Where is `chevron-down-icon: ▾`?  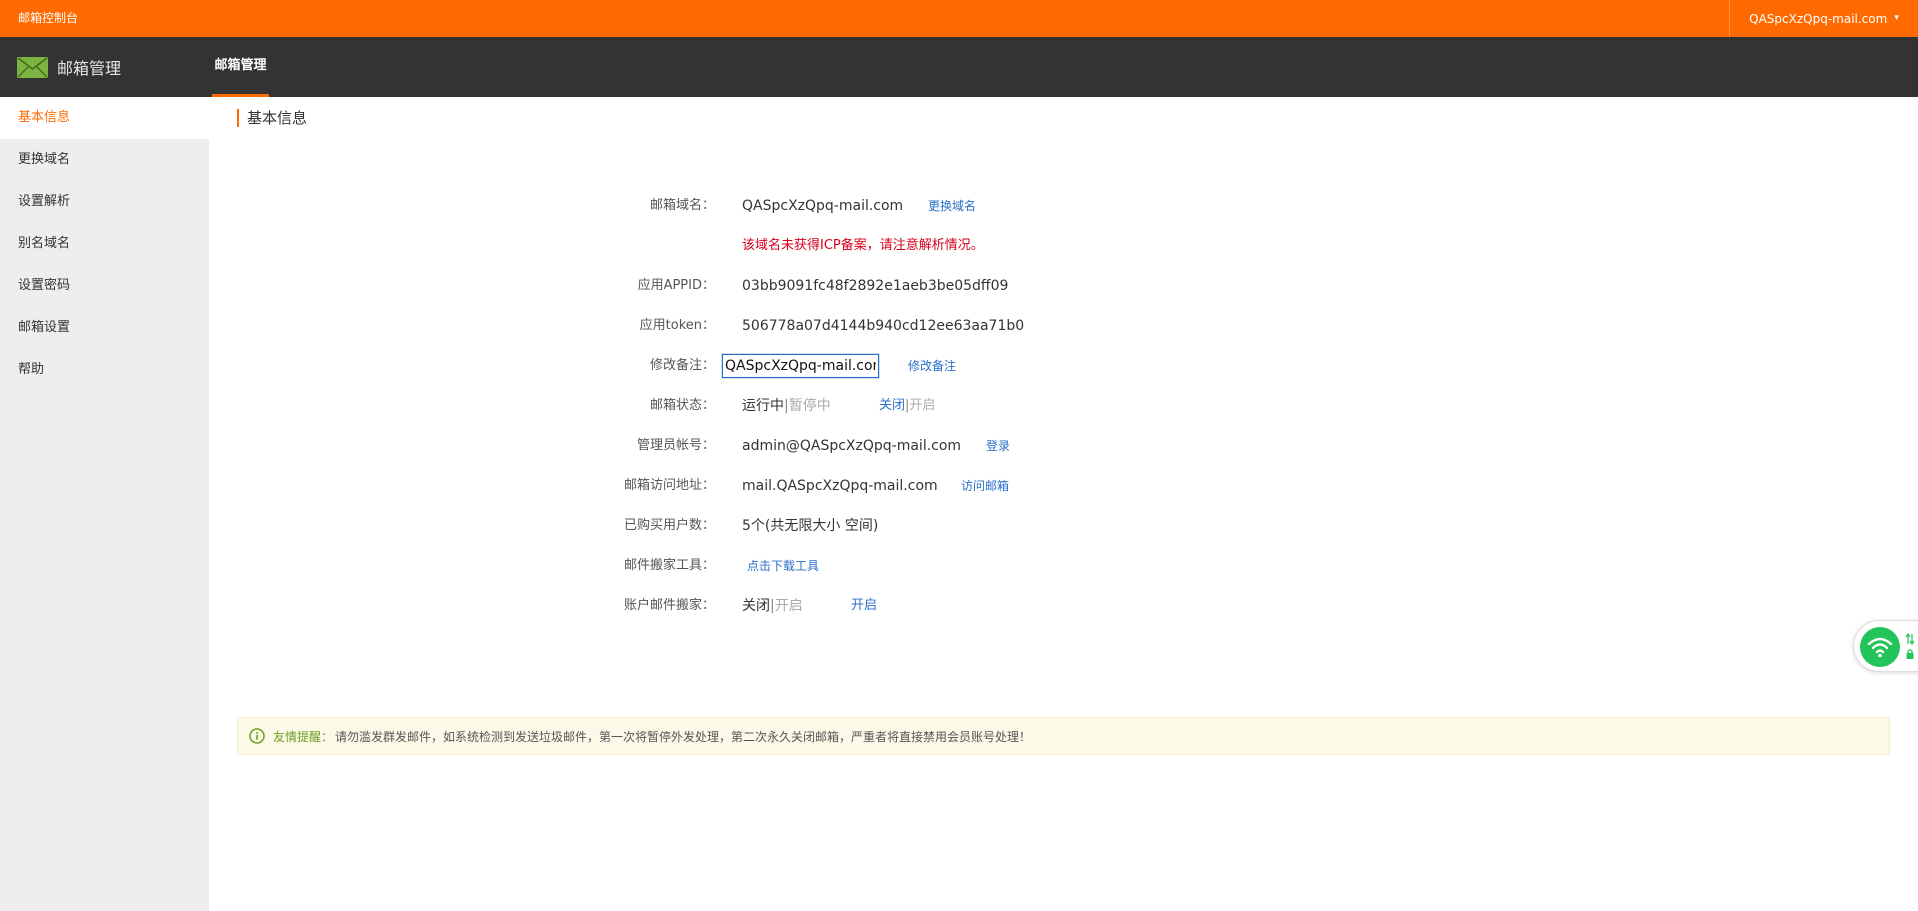 chevron-down-icon: ▾ is located at coordinates (1896, 18).